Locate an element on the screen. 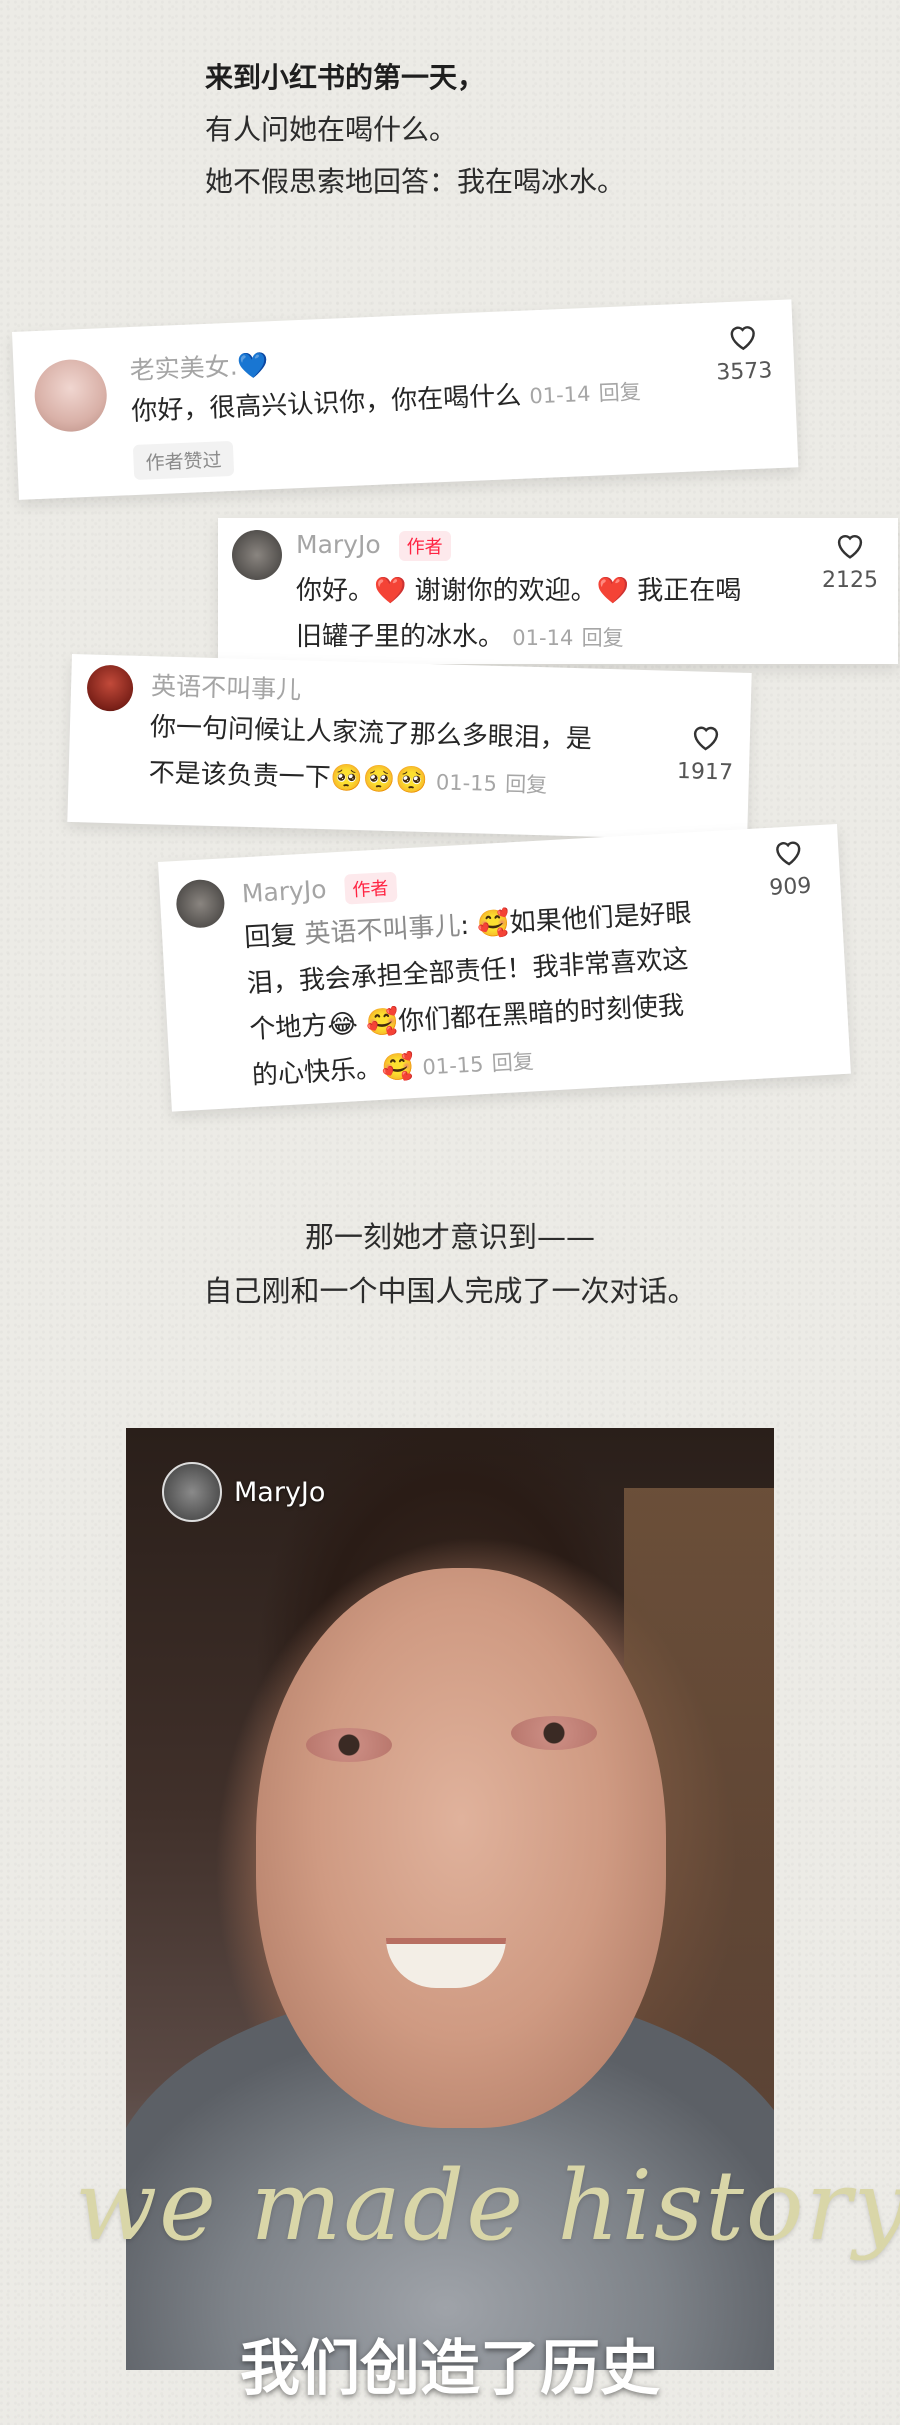 The image size is (900, 2425). comment-username: 英语不叫事儿 is located at coordinates (226, 686).